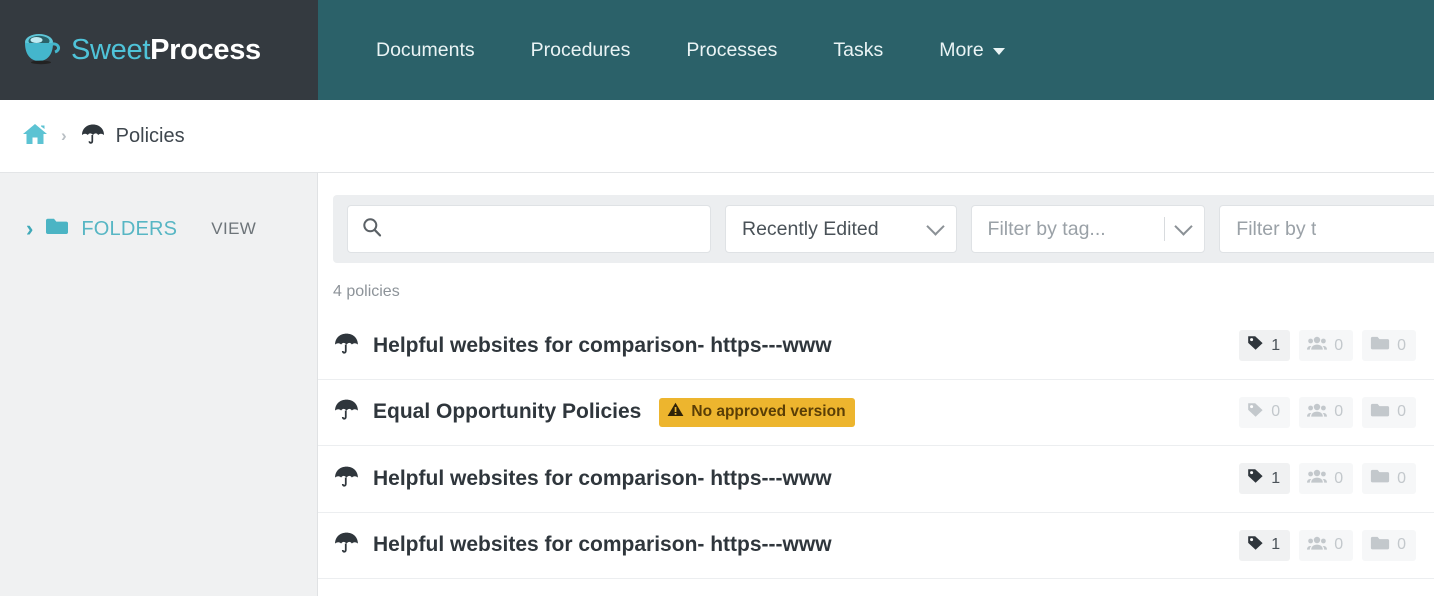 Image resolution: width=1434 pixels, height=596 pixels. I want to click on breadcrumb-current-label: Policies, so click(150, 135).